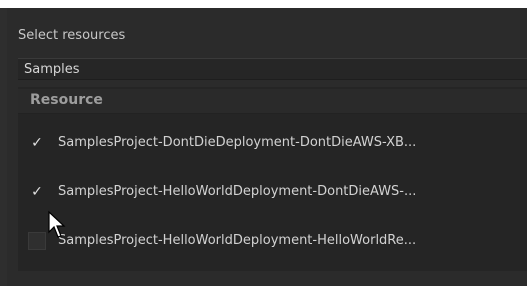 This screenshot has width=527, height=286. What do you see at coordinates (72, 35) in the screenshot?
I see `select-resources-label: Select resources` at bounding box center [72, 35].